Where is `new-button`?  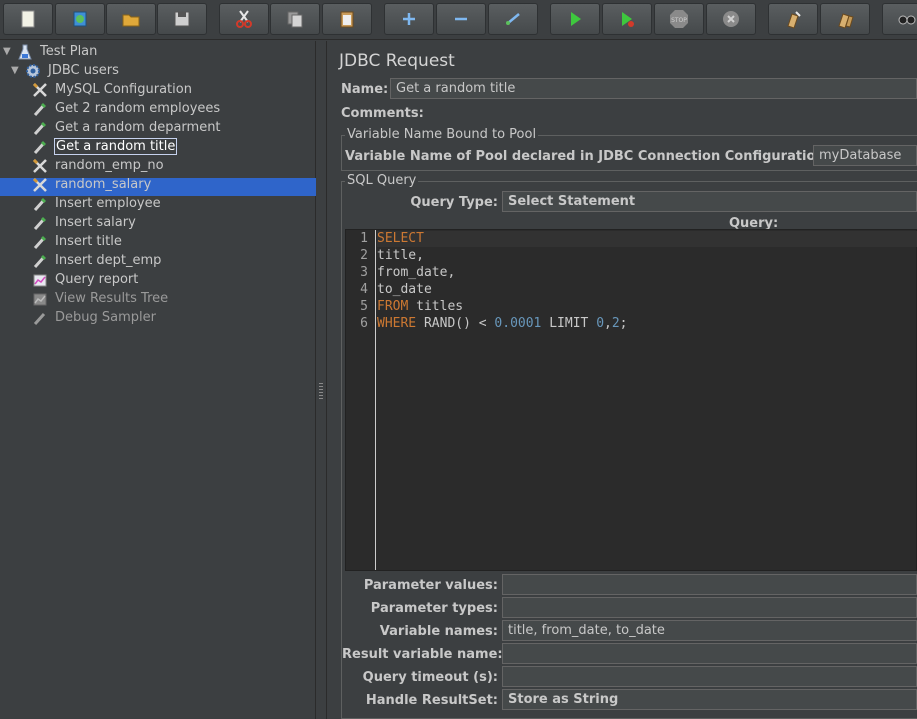 new-button is located at coordinates (28, 19).